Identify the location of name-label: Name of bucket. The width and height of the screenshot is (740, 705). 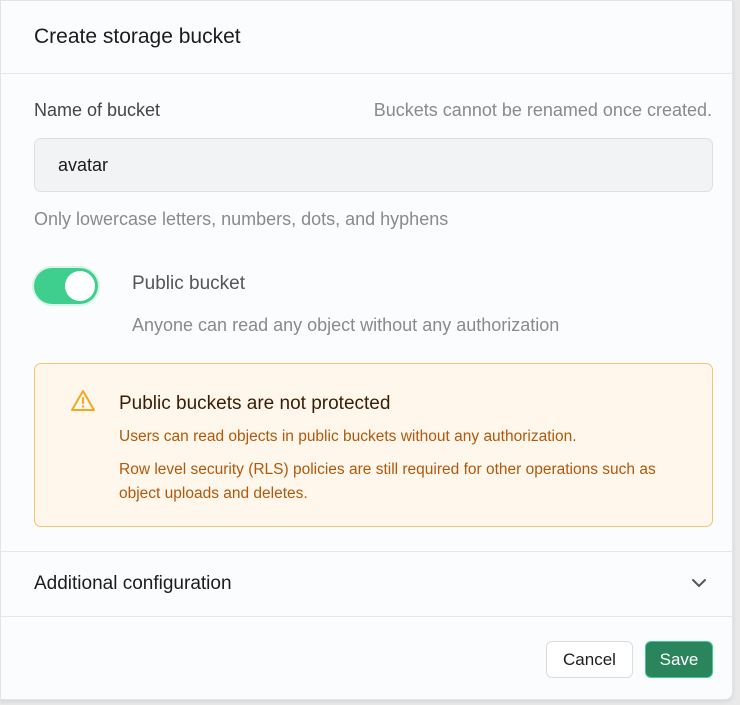
(97, 110).